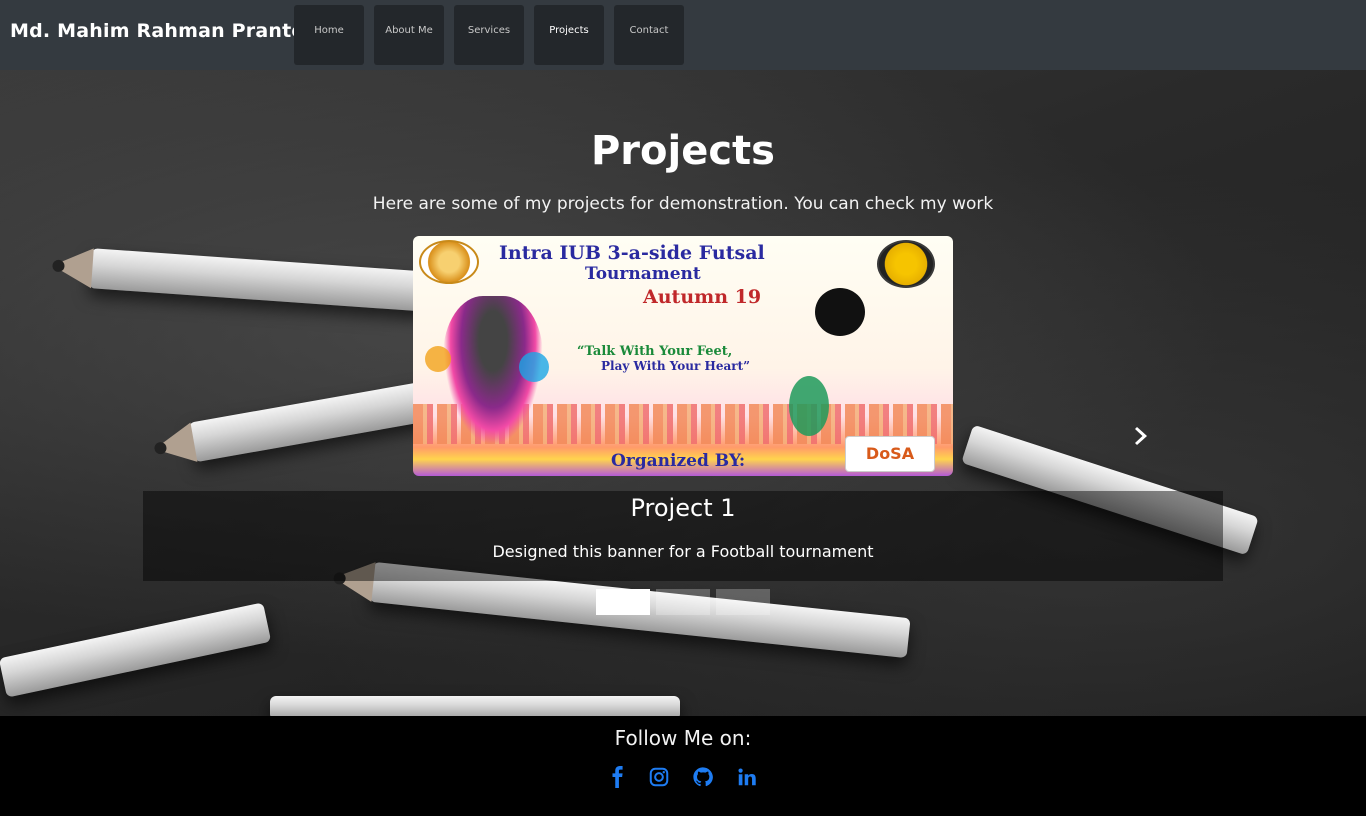  Describe the element at coordinates (655, 351) in the screenshot. I see `banner-quote-line1: “Talk With Your Feet,` at that location.